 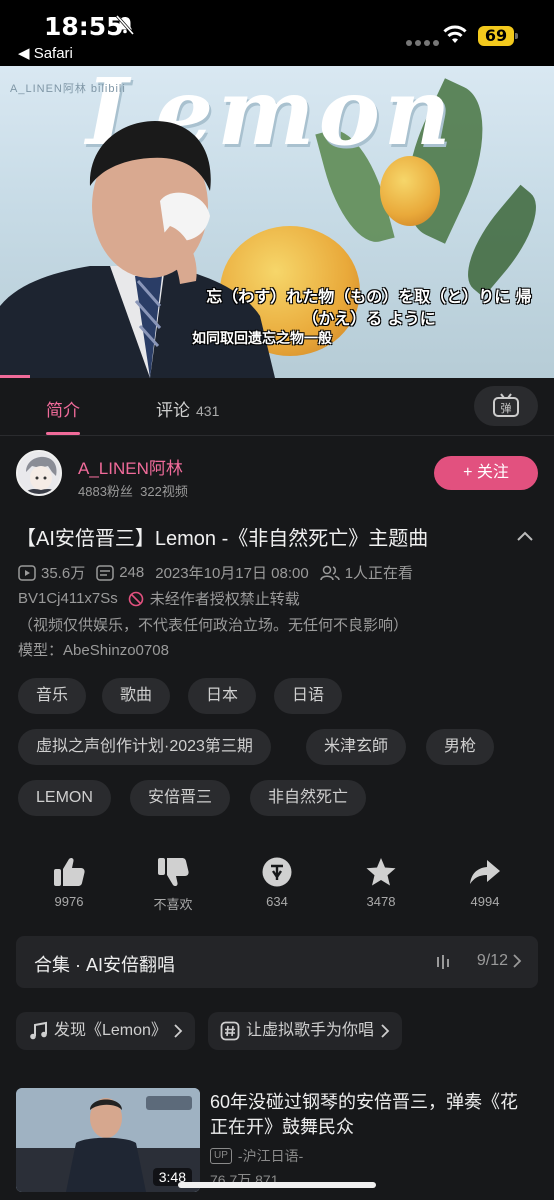 What do you see at coordinates (308, 696) in the screenshot?
I see `tag-chip: 日语` at bounding box center [308, 696].